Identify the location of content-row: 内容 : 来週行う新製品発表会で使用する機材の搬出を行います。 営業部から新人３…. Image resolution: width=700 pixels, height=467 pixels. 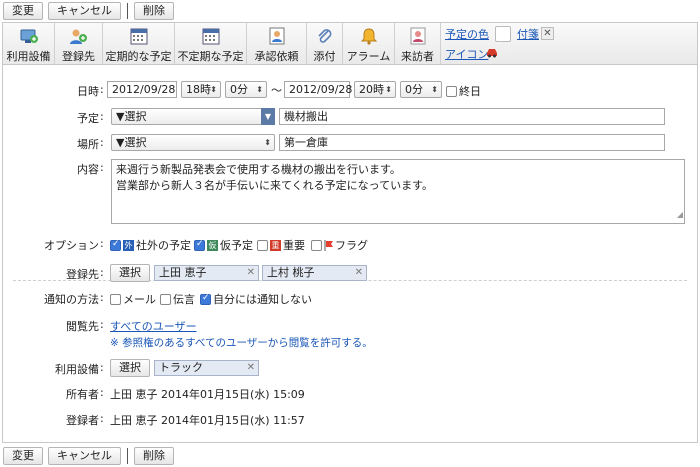
(350, 192).